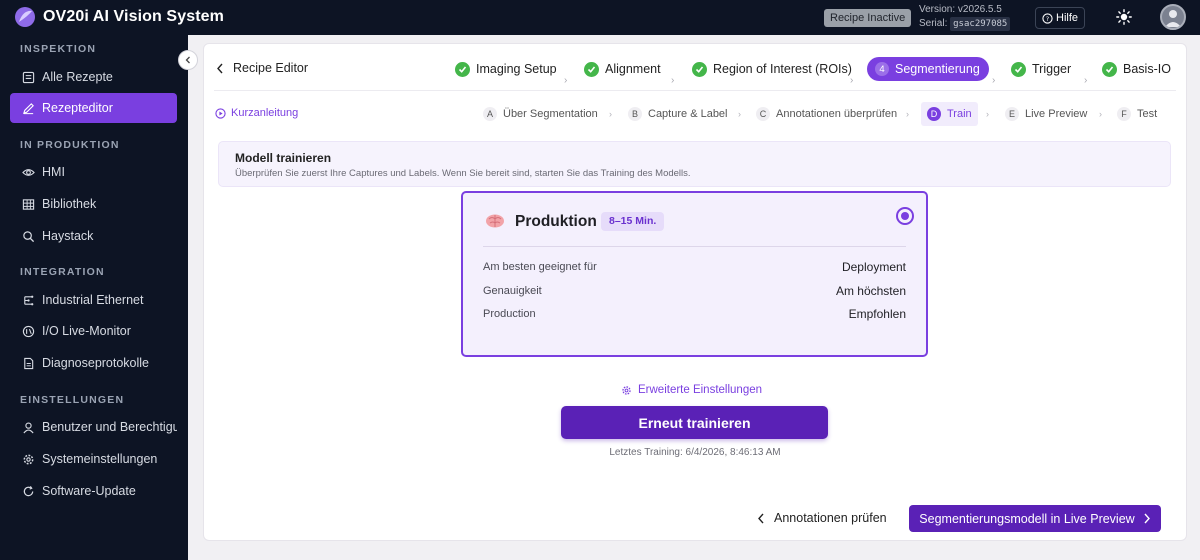 The image size is (1200, 560). I want to click on user-avatar, so click(1173, 17).